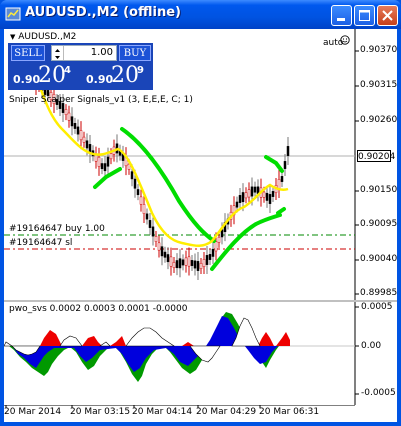  I want to click on sell-quote-prefix: 0.90, so click(27, 79).